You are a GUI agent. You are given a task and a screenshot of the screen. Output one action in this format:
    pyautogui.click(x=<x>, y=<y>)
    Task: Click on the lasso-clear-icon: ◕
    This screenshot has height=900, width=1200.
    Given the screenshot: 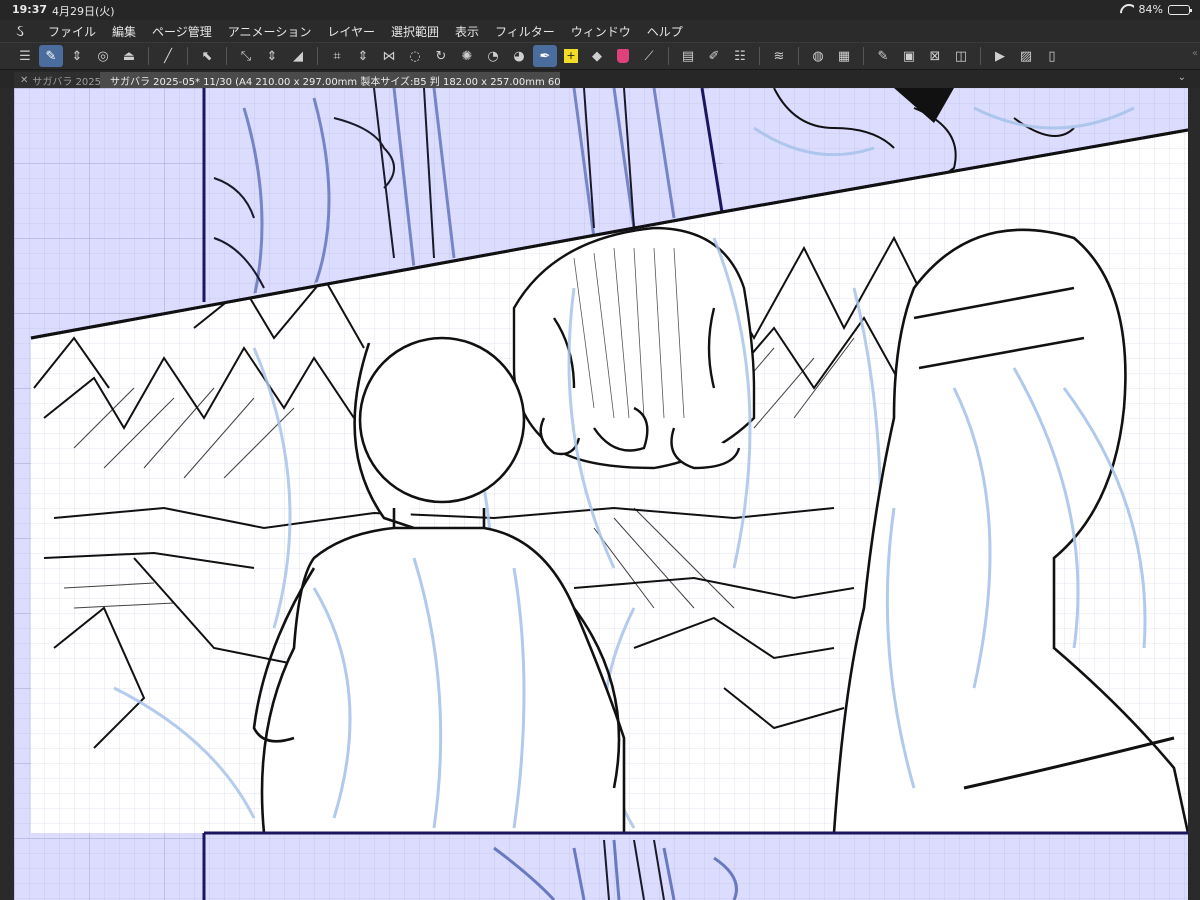 What is the action you would take?
    pyautogui.click(x=519, y=56)
    